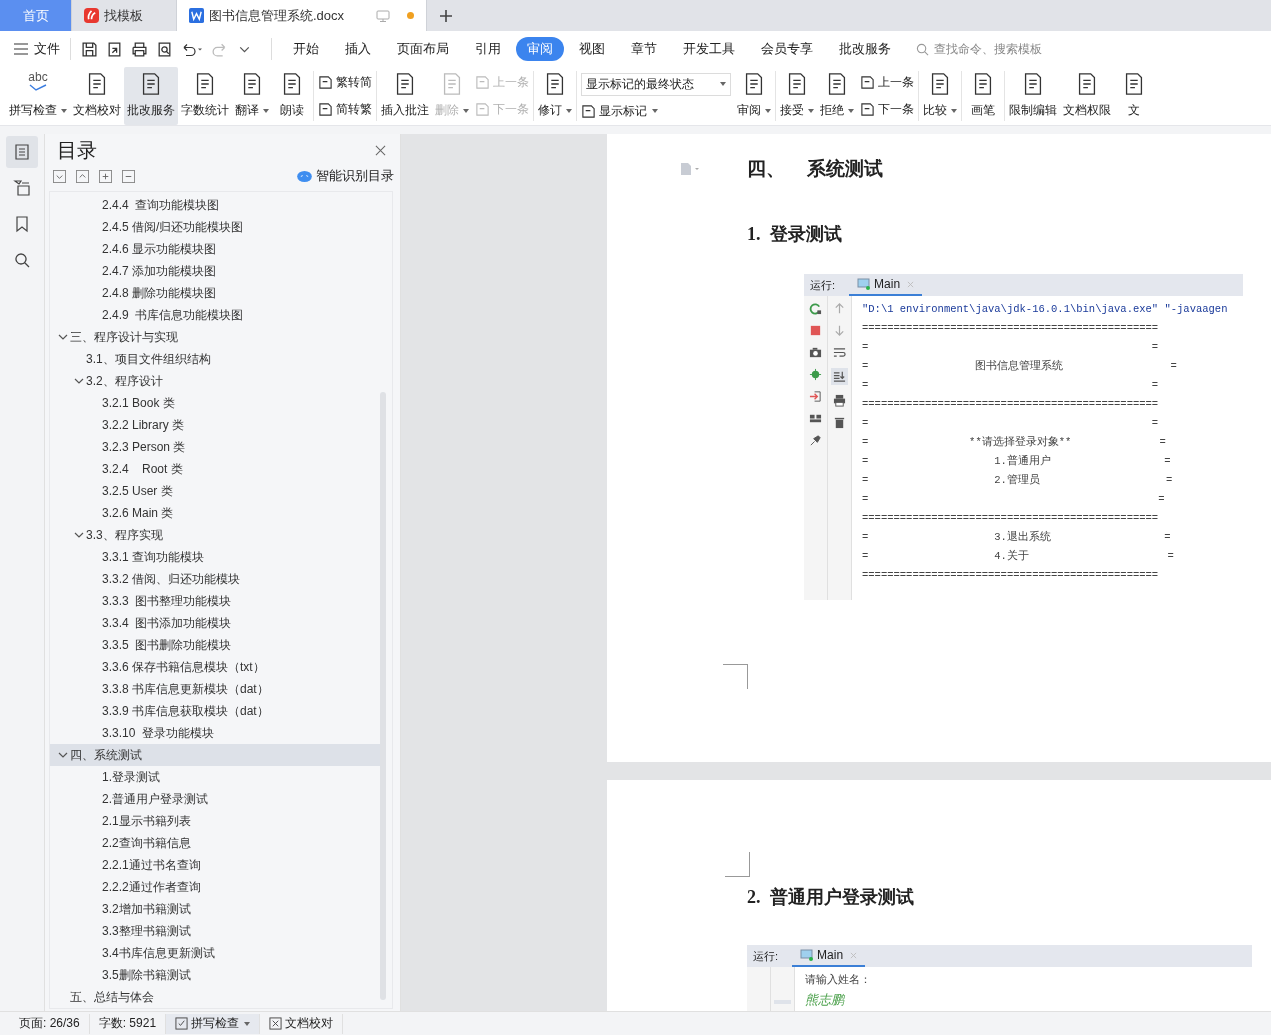 The height and width of the screenshot is (1035, 1271). Describe the element at coordinates (215, 403) in the screenshot. I see `toc-item: 3.2.1 Book 类` at that location.